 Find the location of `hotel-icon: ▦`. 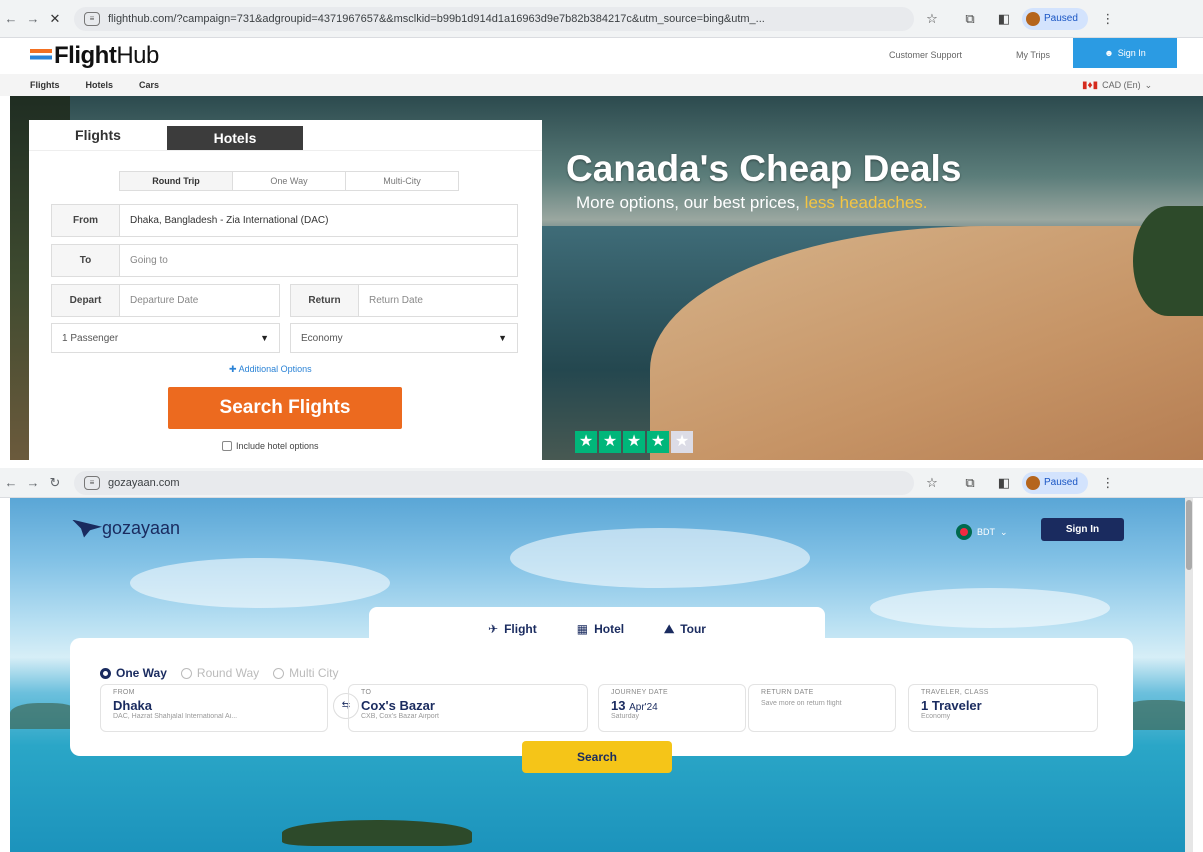

hotel-icon: ▦ is located at coordinates (582, 629).